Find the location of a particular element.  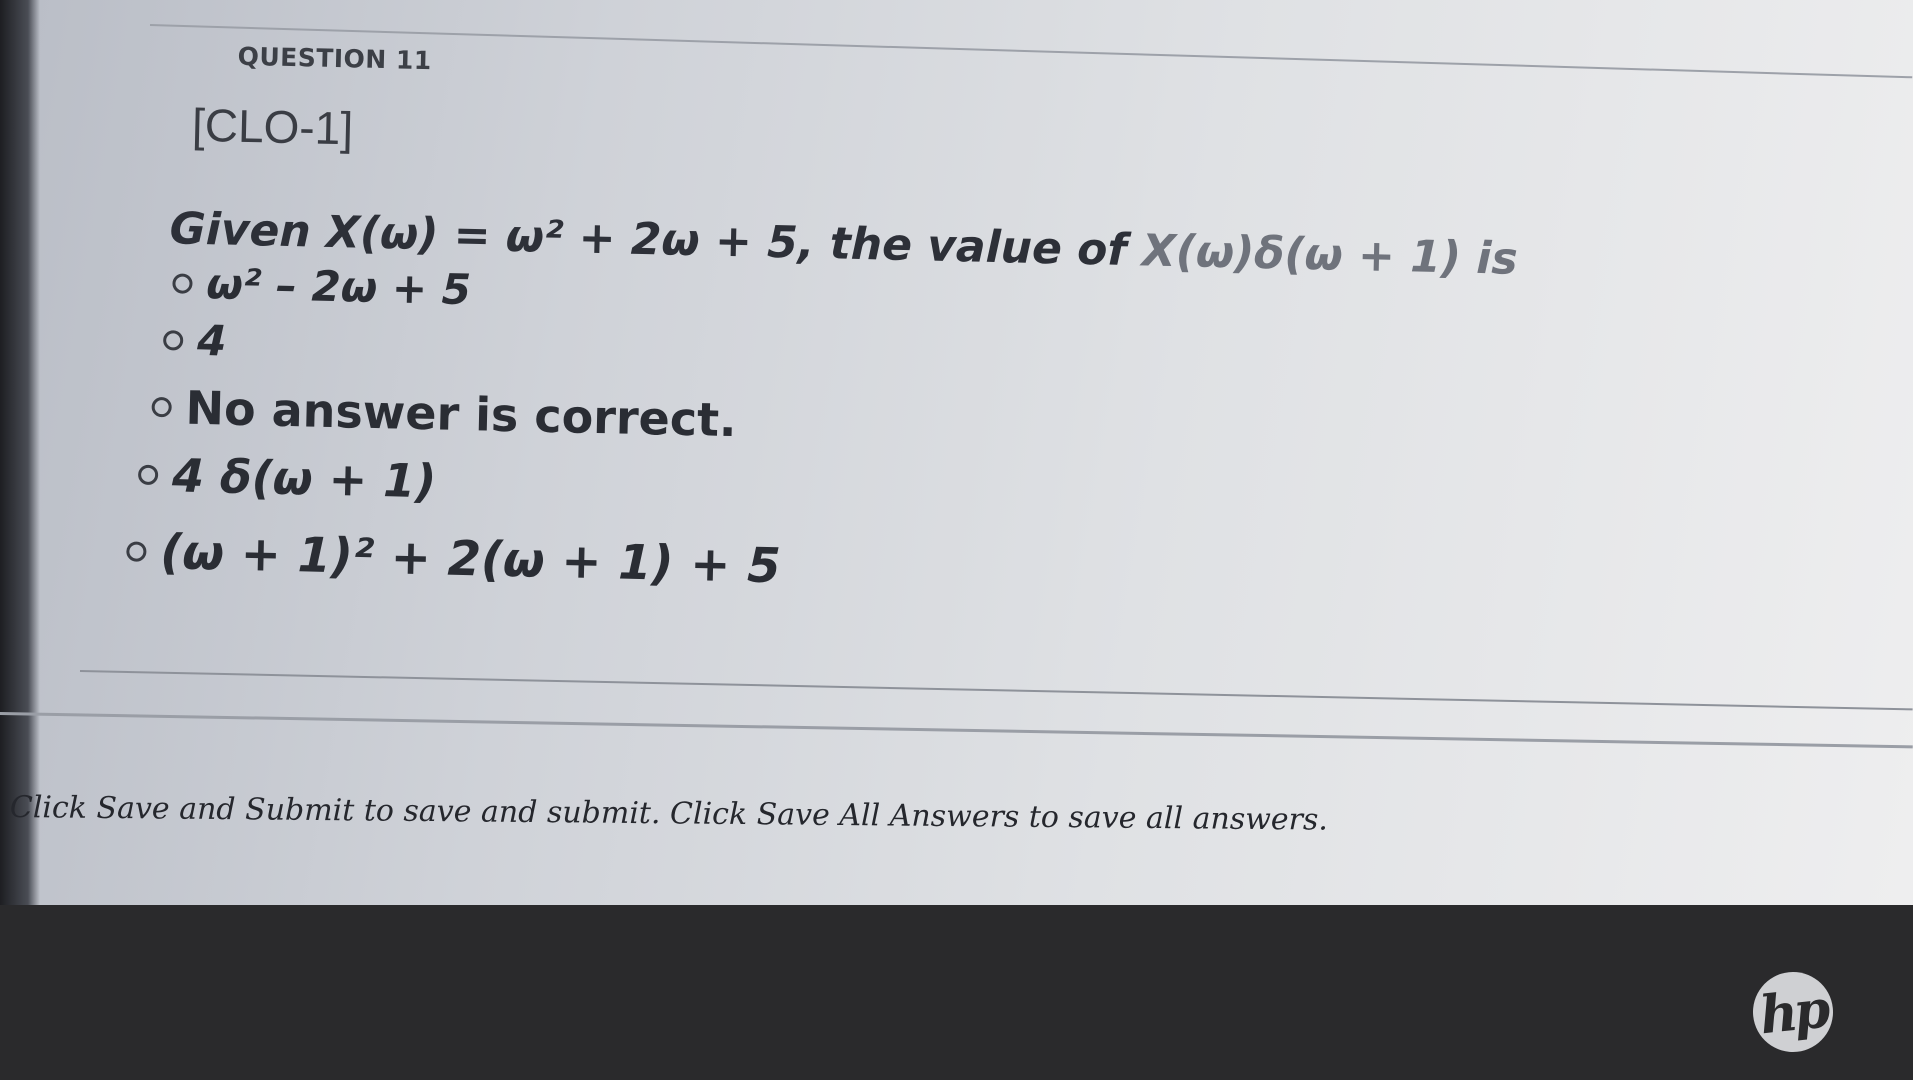

answer-label-4: 4 δ(ω + 1) is located at coordinates (304, 478).